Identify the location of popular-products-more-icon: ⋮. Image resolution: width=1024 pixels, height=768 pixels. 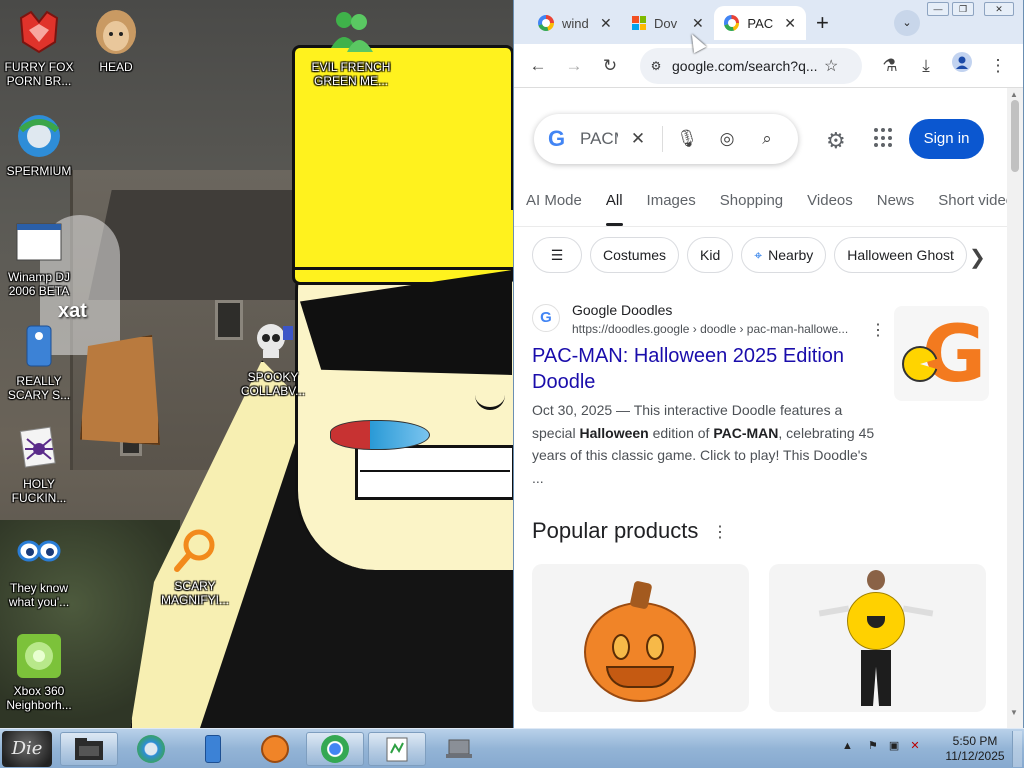
(720, 532).